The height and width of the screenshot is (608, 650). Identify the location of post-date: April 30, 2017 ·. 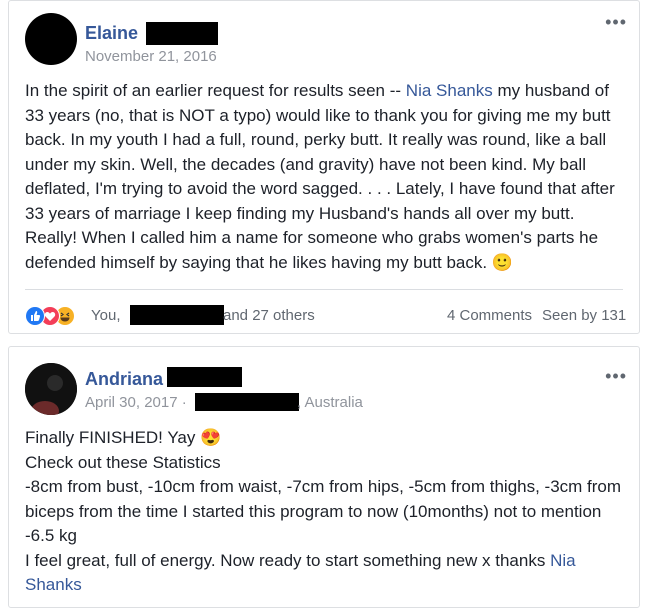
(136, 402).